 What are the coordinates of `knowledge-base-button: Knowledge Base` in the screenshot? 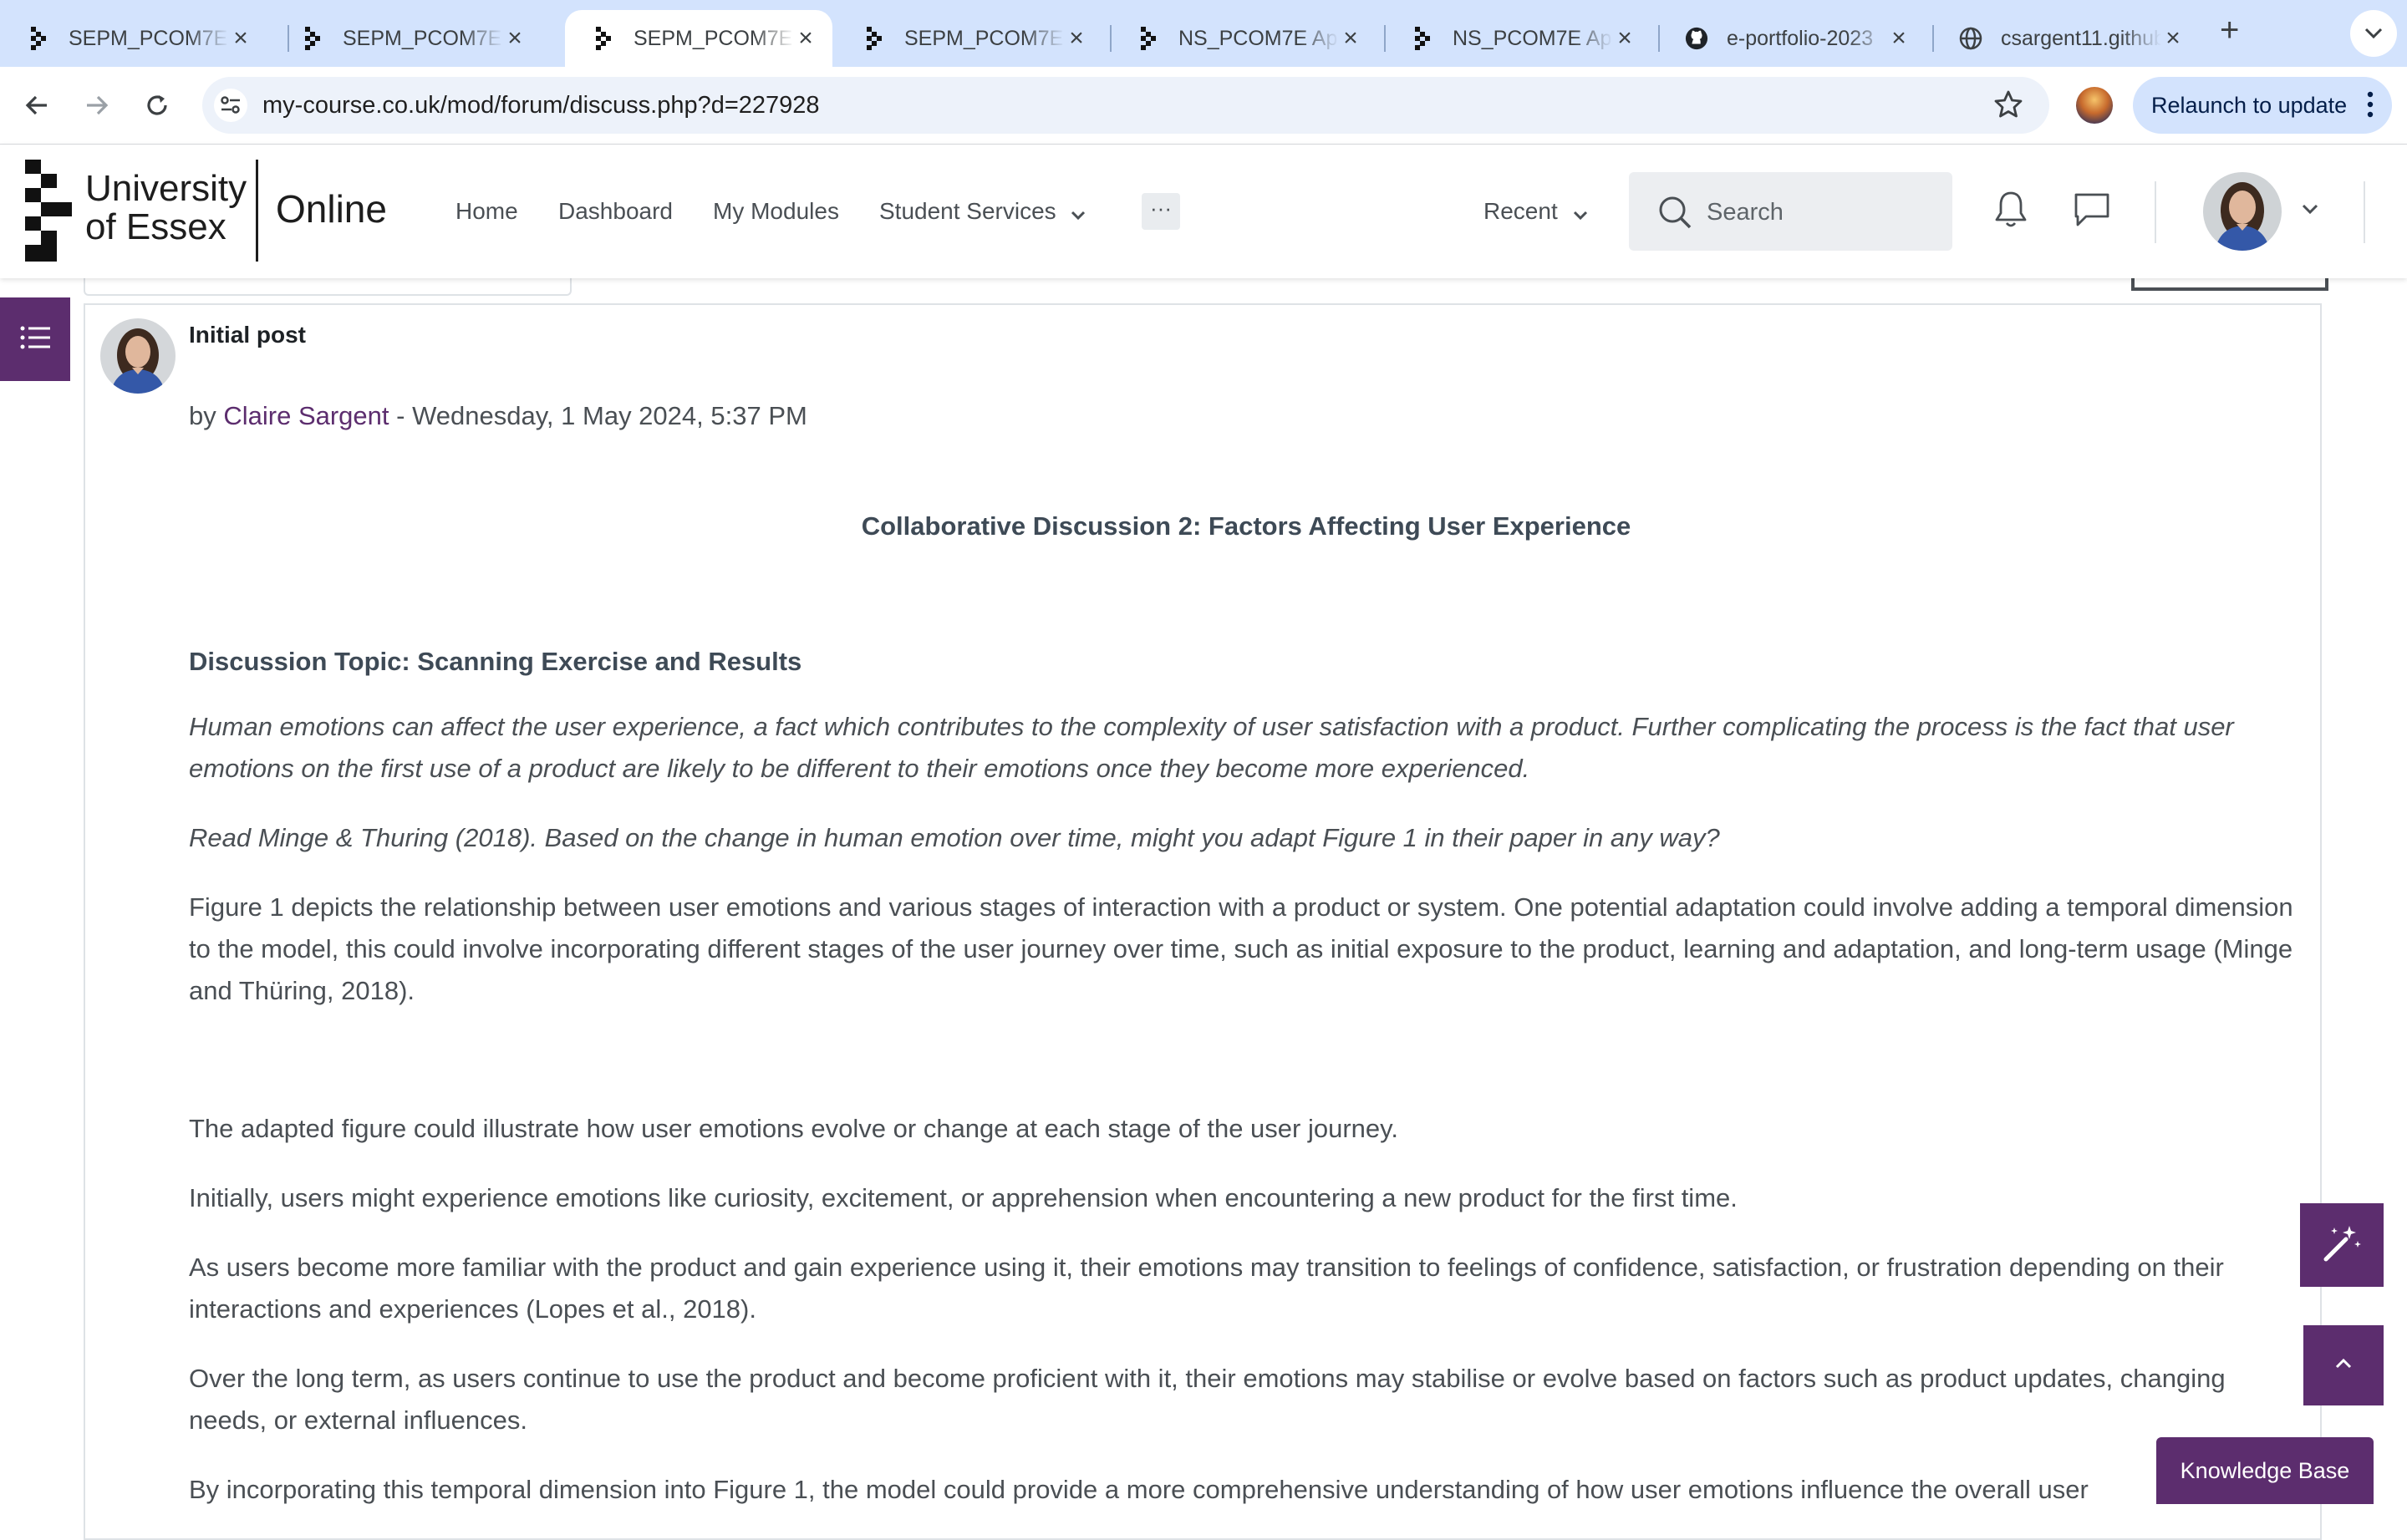 It's located at (2265, 1470).